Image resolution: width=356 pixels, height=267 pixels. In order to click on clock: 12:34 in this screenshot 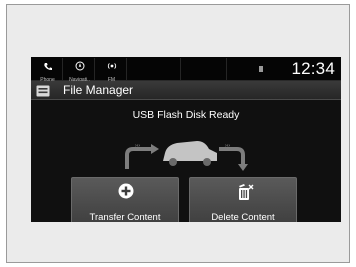, I will do `click(313, 68)`.